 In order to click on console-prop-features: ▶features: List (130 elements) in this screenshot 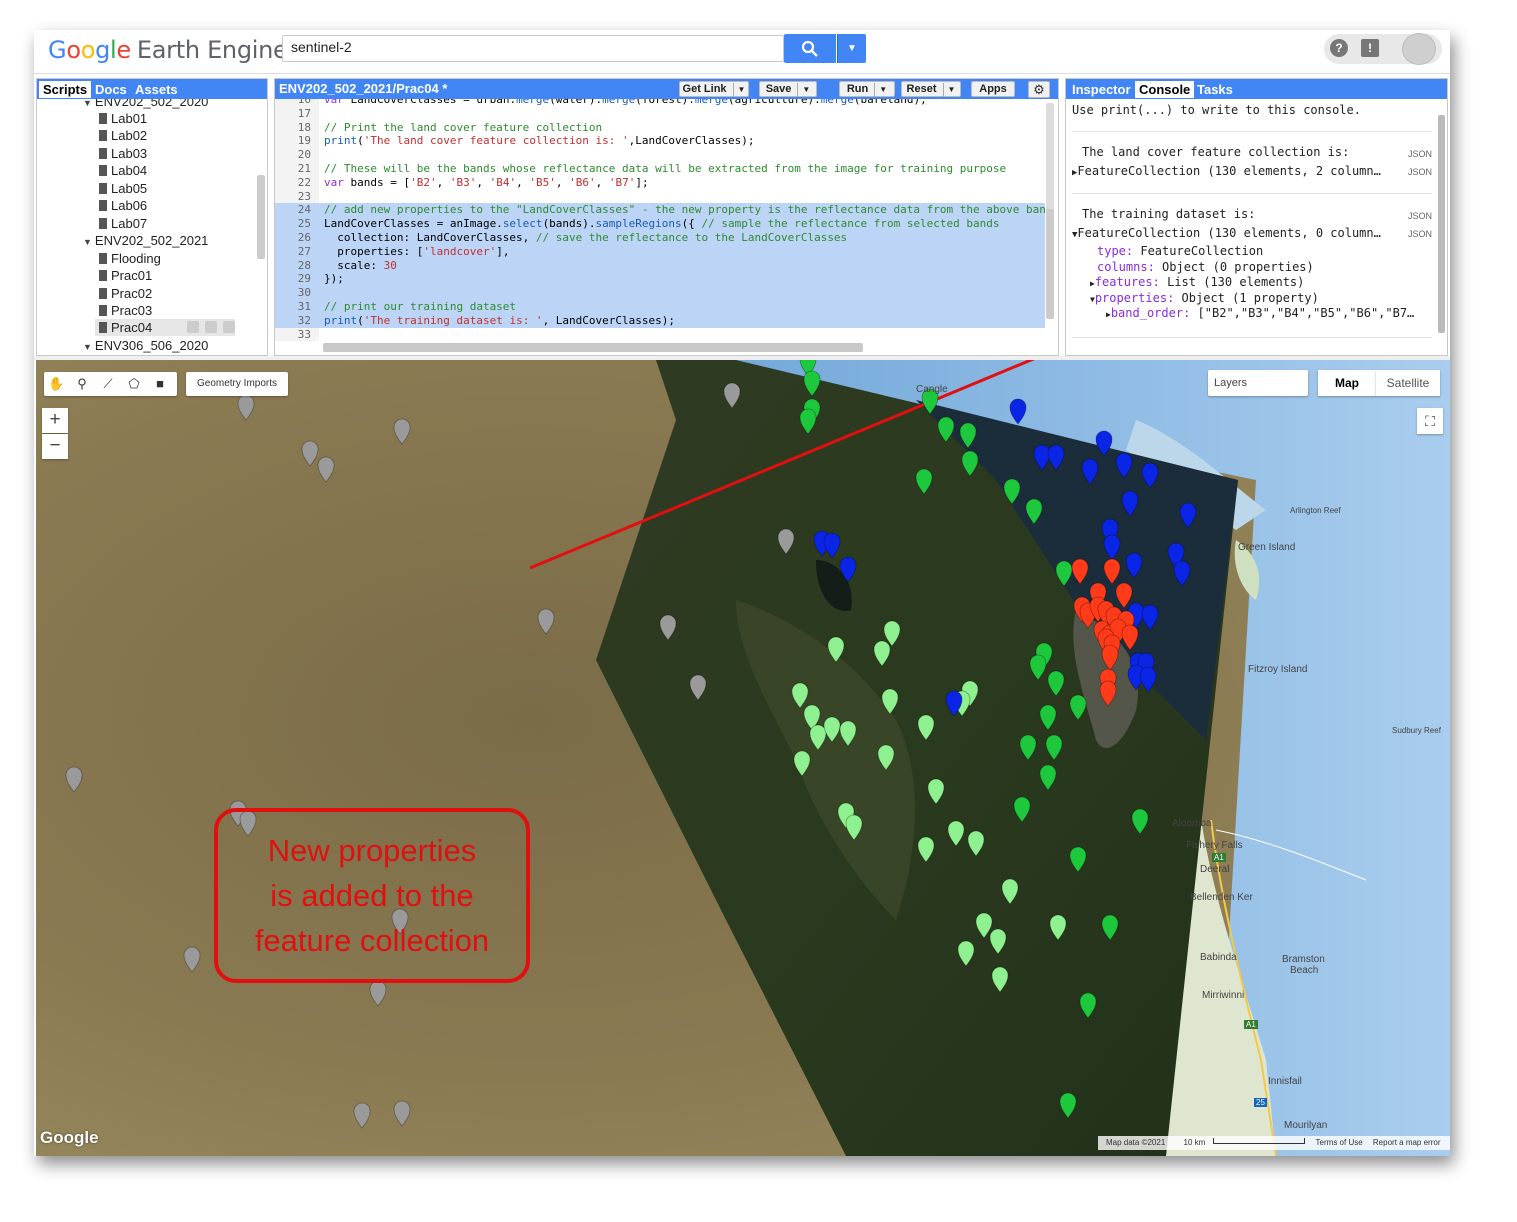, I will do `click(1197, 282)`.